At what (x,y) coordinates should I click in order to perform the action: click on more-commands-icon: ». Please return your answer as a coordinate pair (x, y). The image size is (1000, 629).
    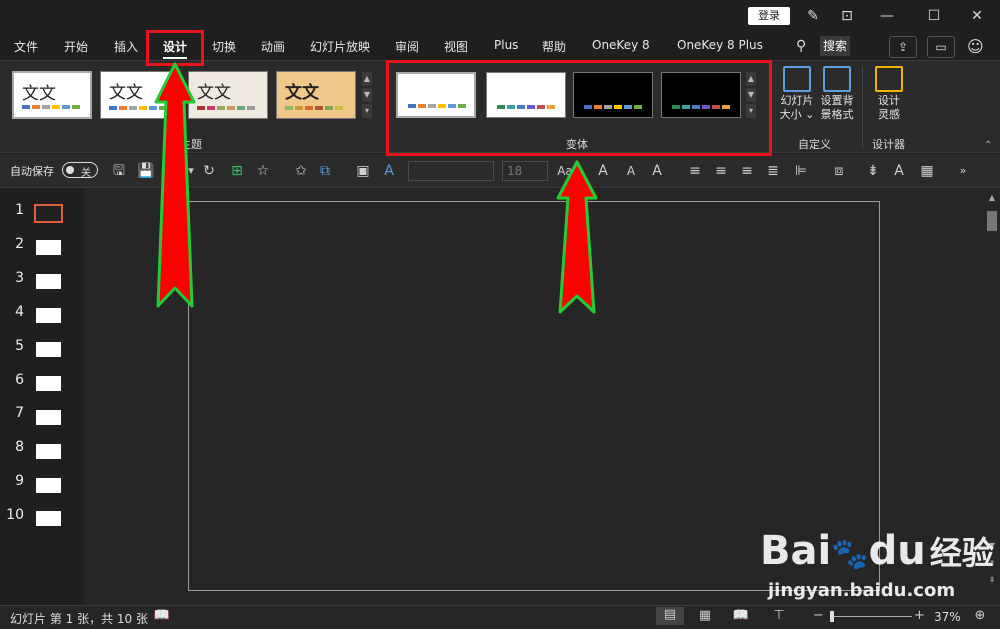
    Looking at the image, I should click on (963, 171).